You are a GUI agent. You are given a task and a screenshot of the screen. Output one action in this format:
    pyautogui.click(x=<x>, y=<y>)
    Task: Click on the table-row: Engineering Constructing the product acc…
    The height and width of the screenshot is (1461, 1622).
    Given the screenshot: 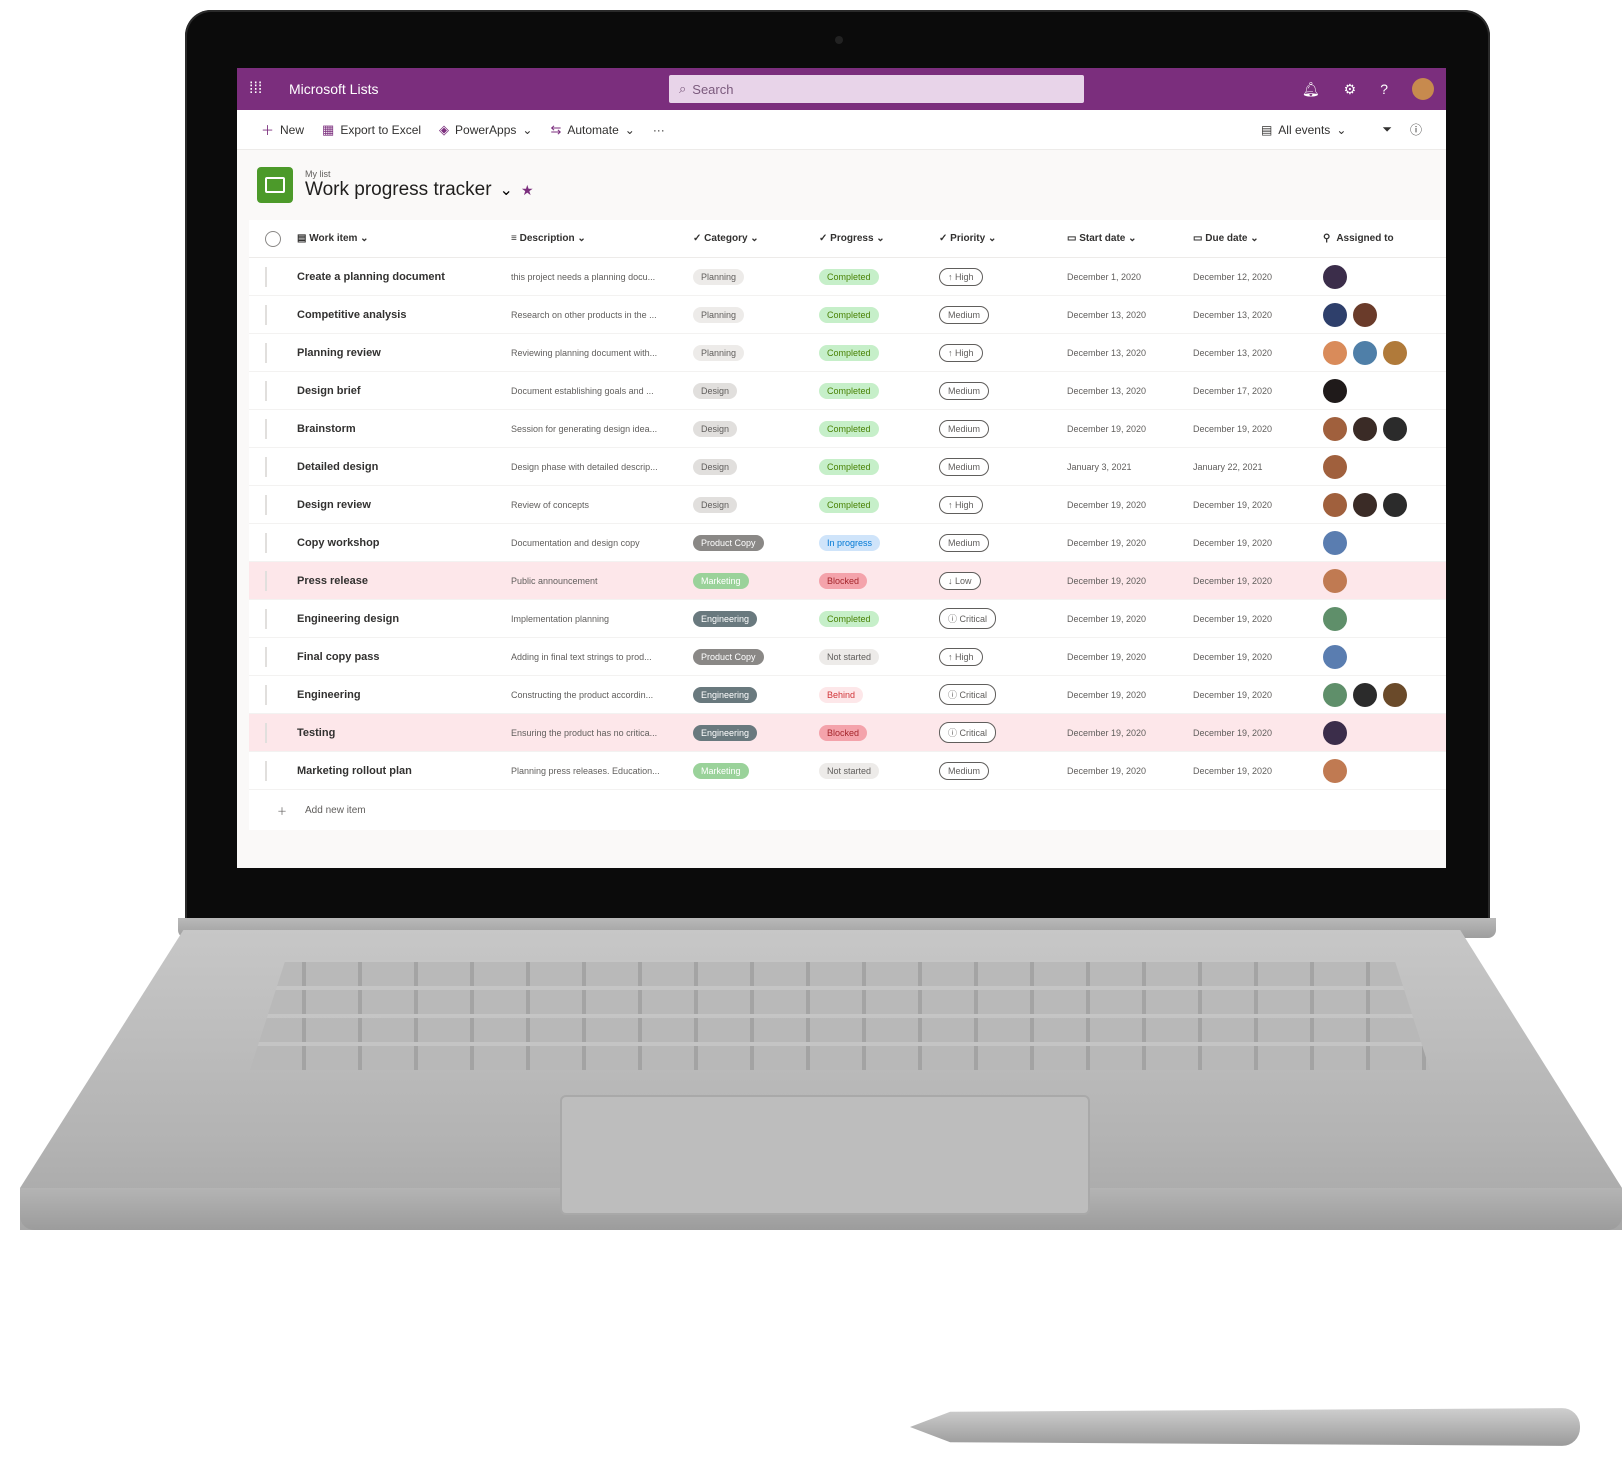 What is the action you would take?
    pyautogui.click(x=847, y=695)
    